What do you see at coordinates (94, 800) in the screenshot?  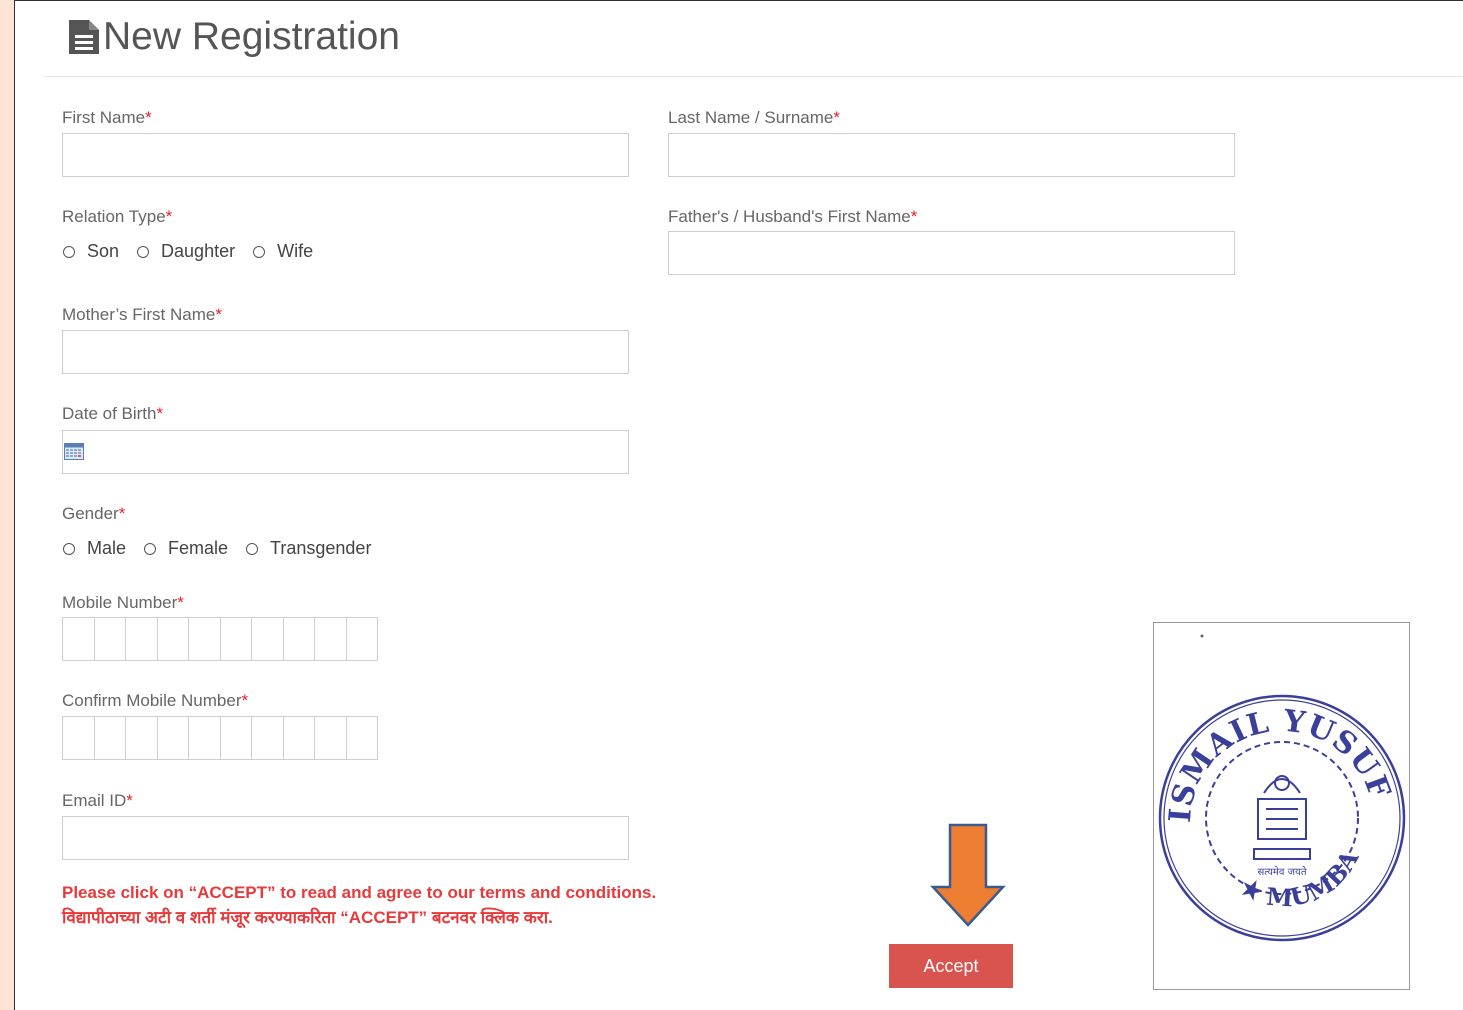 I see `email-label-text: Email ID` at bounding box center [94, 800].